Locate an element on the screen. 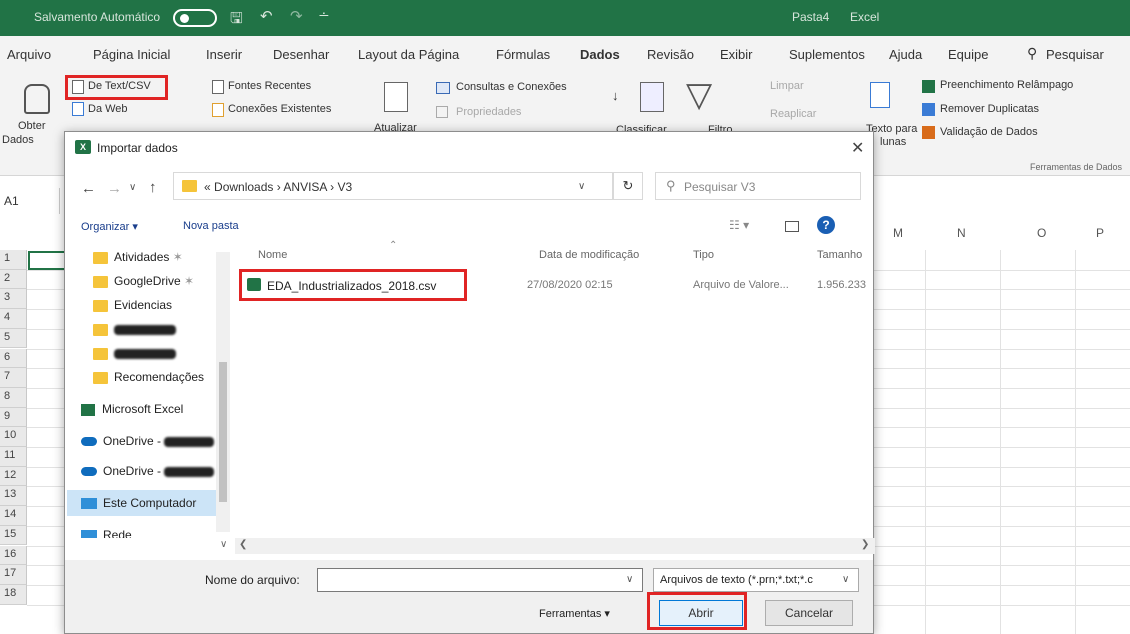 The image size is (1130, 634). obter-dados-line1: Obter is located at coordinates (32, 126).